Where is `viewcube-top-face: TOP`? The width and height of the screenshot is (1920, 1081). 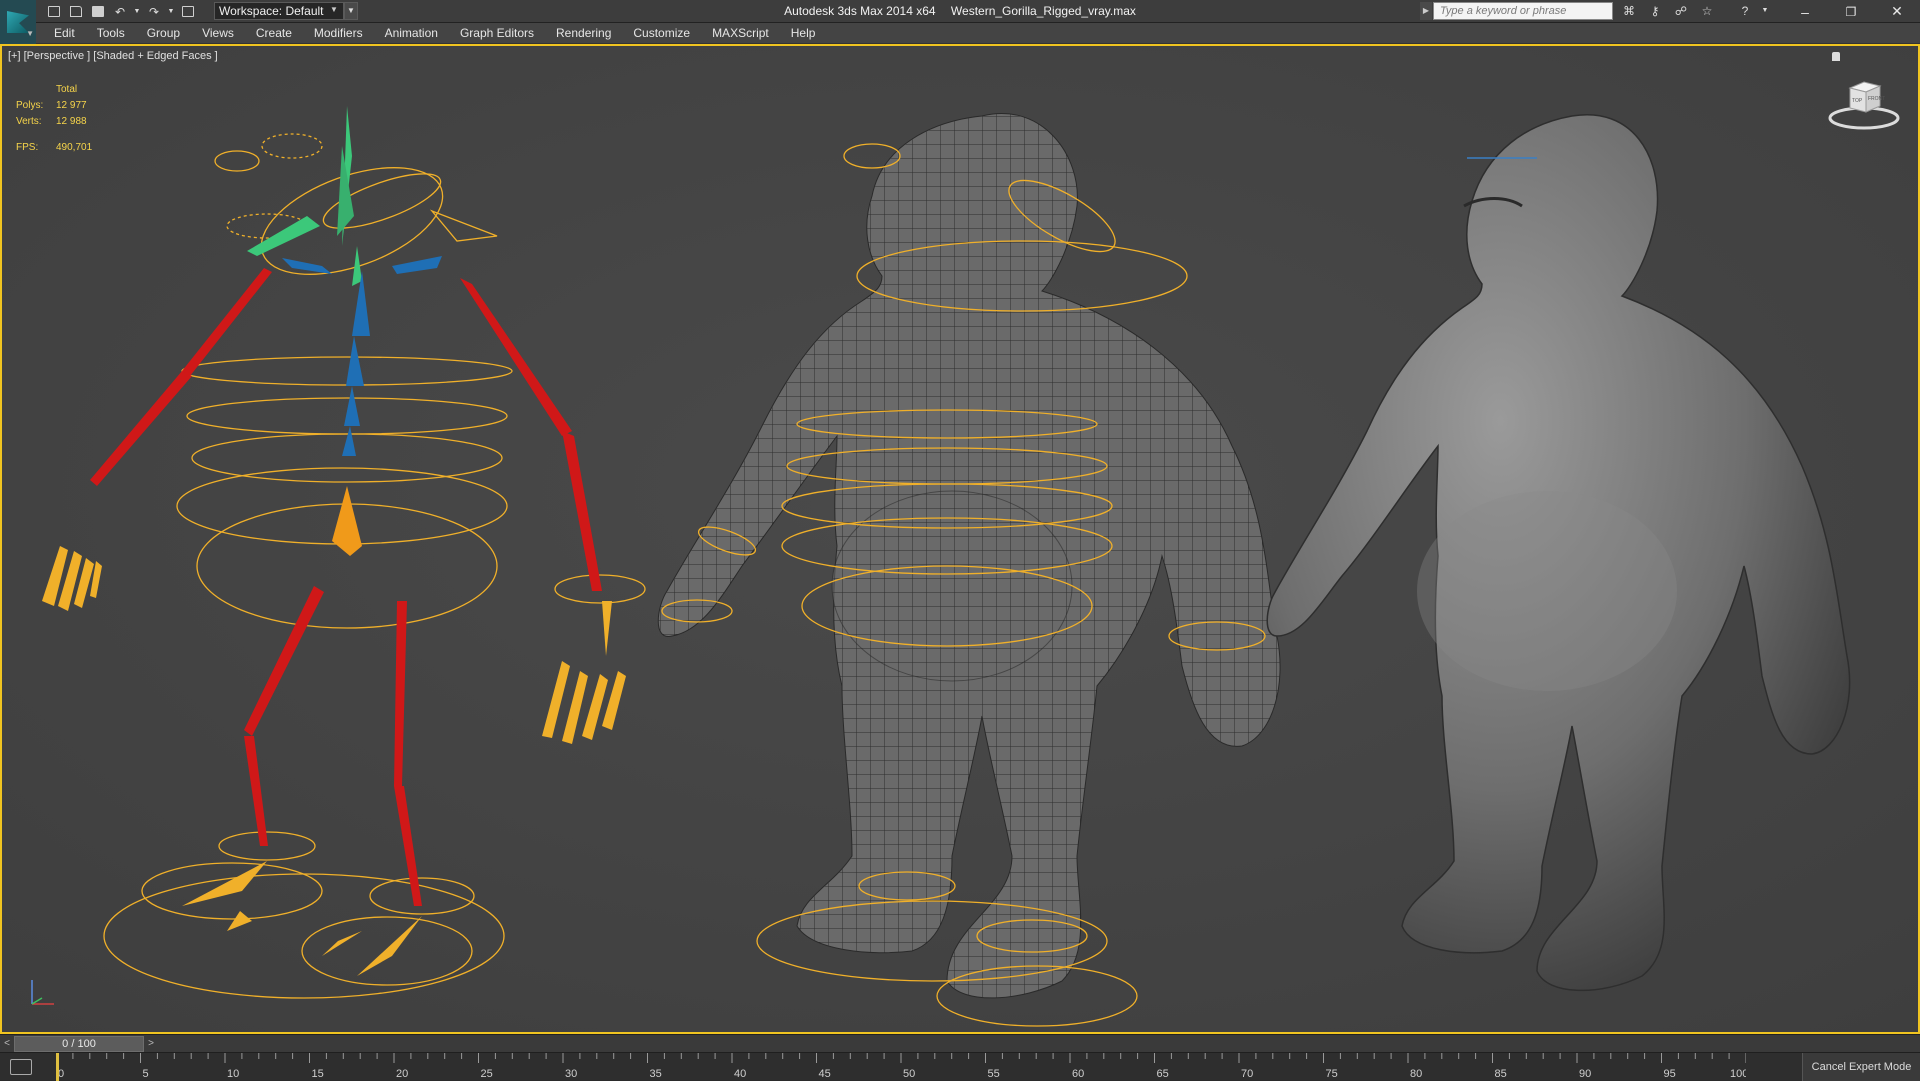
viewcube-top-face: TOP is located at coordinates (1857, 101).